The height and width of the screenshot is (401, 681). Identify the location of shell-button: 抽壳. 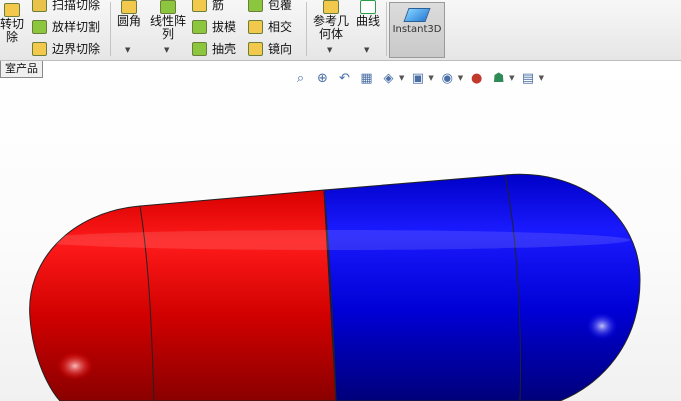
(214, 48).